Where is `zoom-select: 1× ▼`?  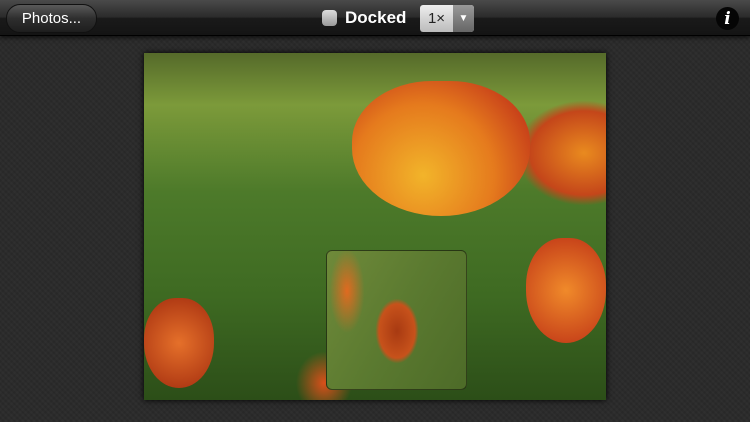 zoom-select: 1× ▼ is located at coordinates (447, 18).